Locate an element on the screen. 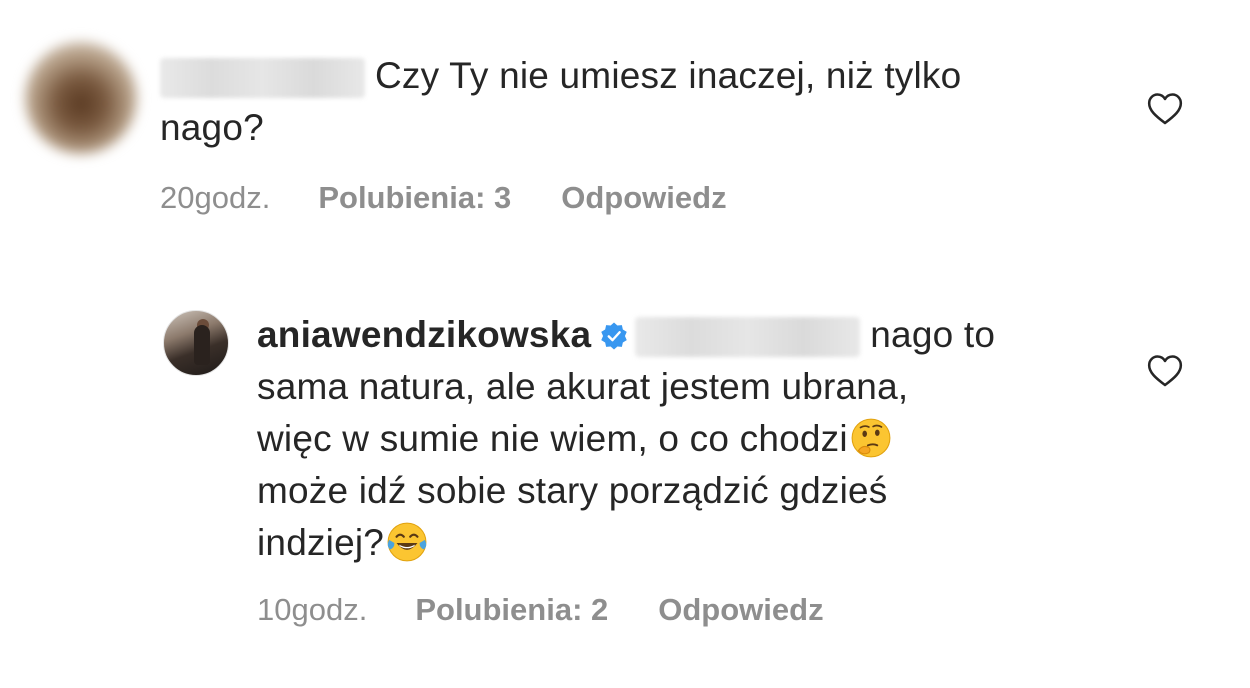  blurred-username is located at coordinates (262, 78).